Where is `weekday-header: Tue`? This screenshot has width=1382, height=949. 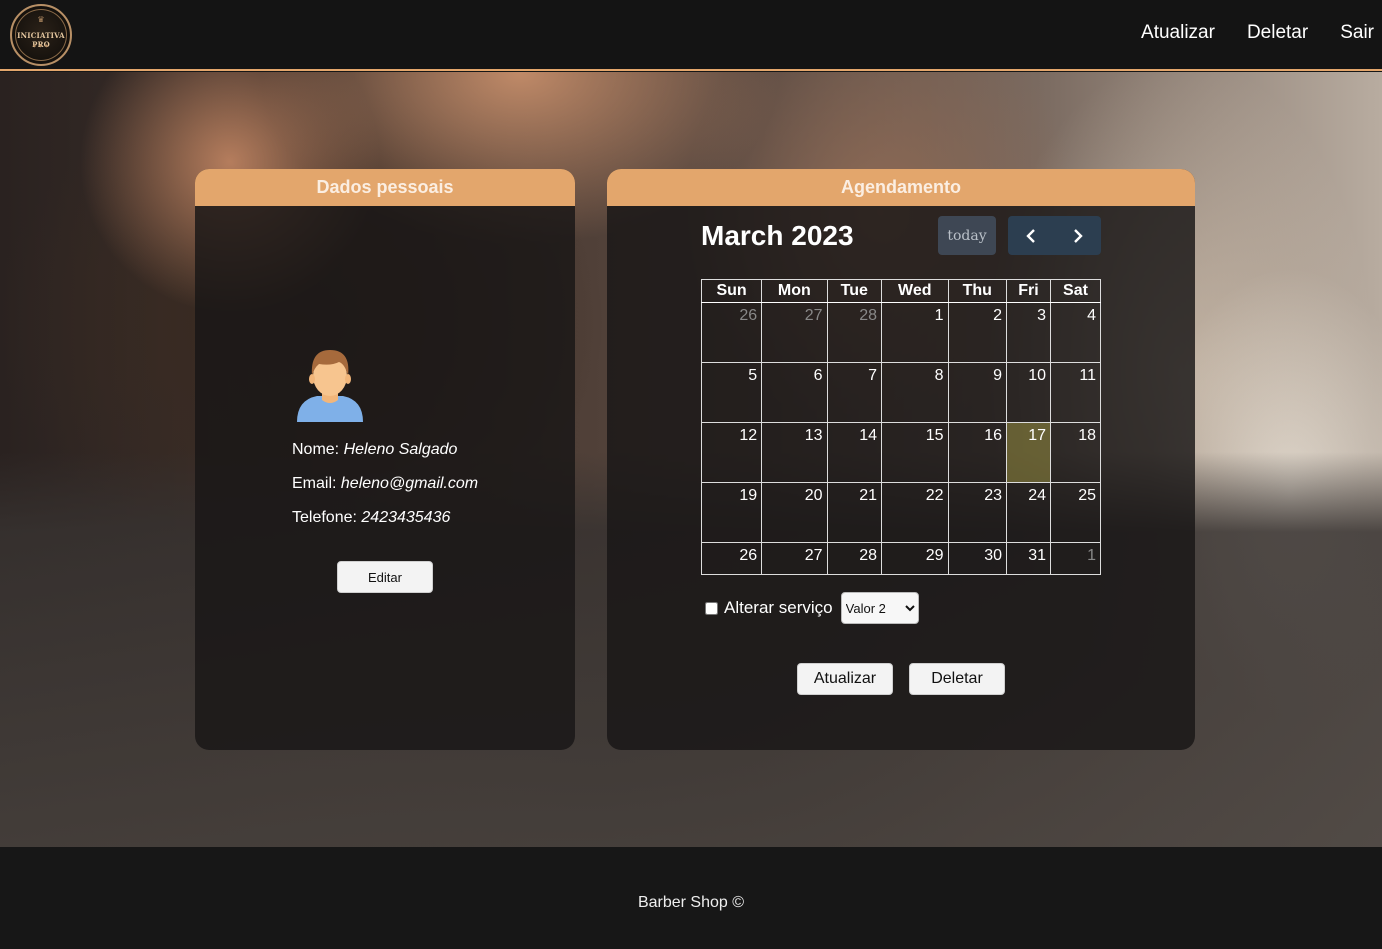
weekday-header: Tue is located at coordinates (854, 291).